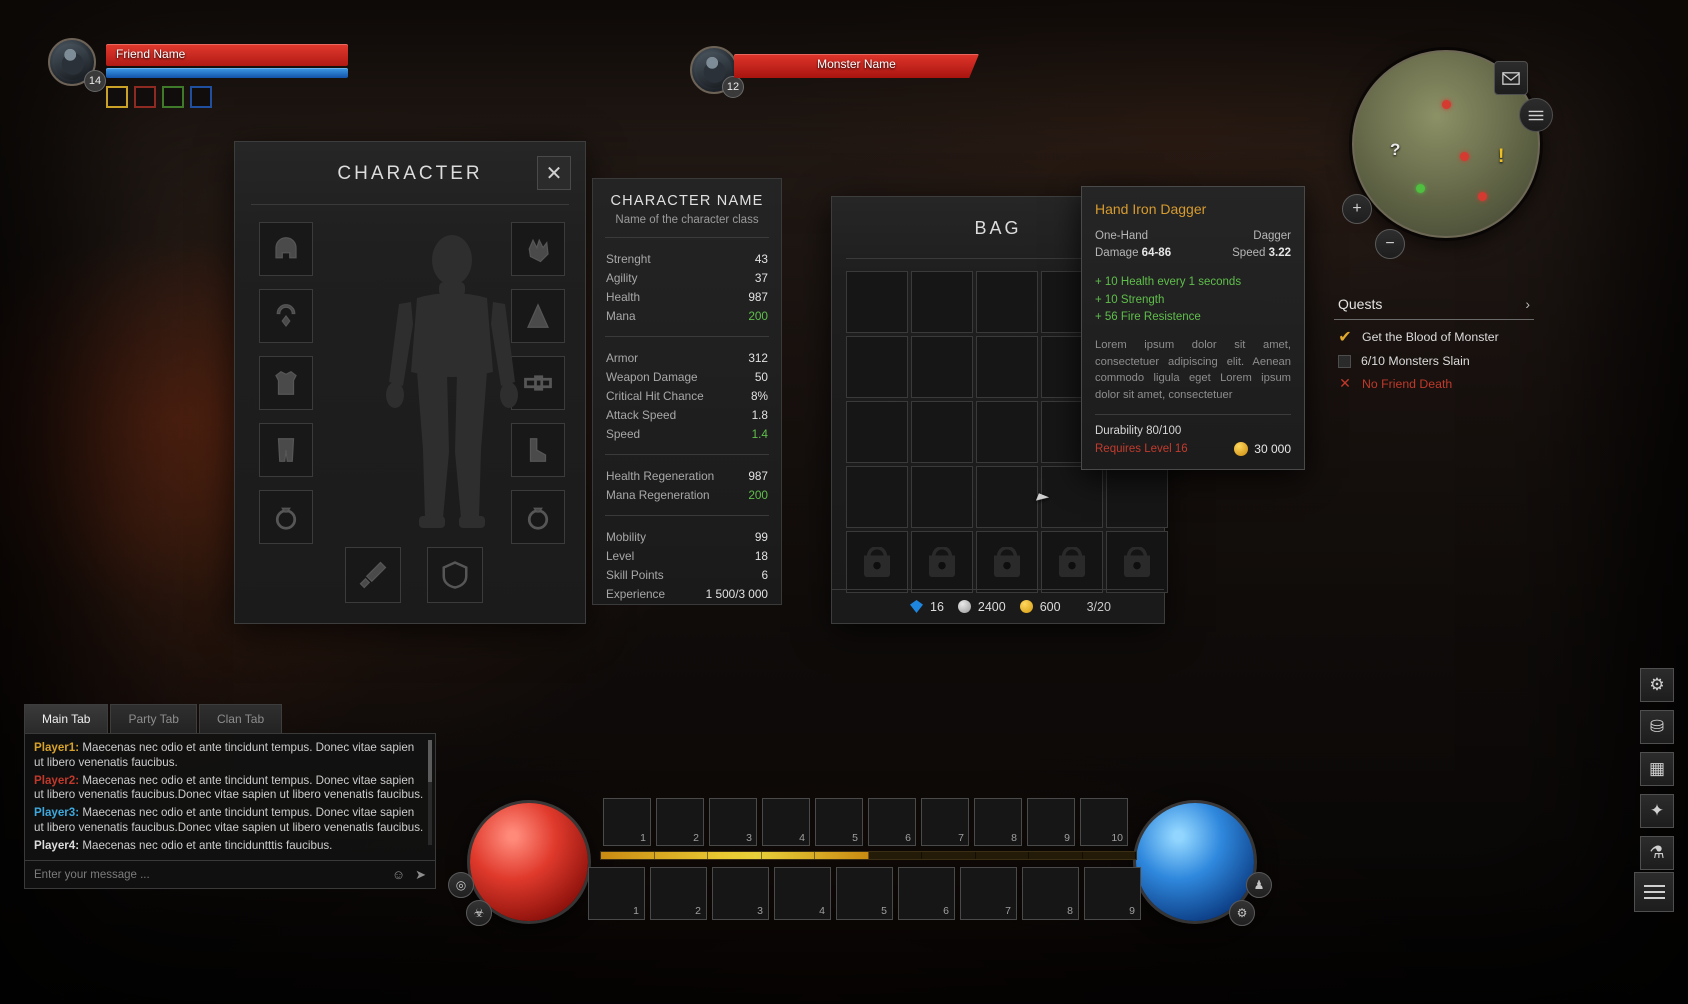 This screenshot has width=1688, height=1004. What do you see at coordinates (1434, 357) in the screenshot?
I see `quest-item: 6/10 Monsters Slain` at bounding box center [1434, 357].